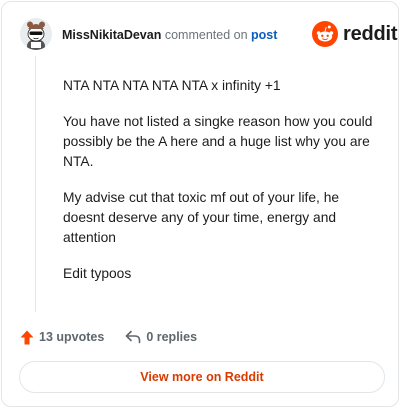 The height and width of the screenshot is (408, 400). I want to click on upvote-arrow-icon, so click(27, 337).